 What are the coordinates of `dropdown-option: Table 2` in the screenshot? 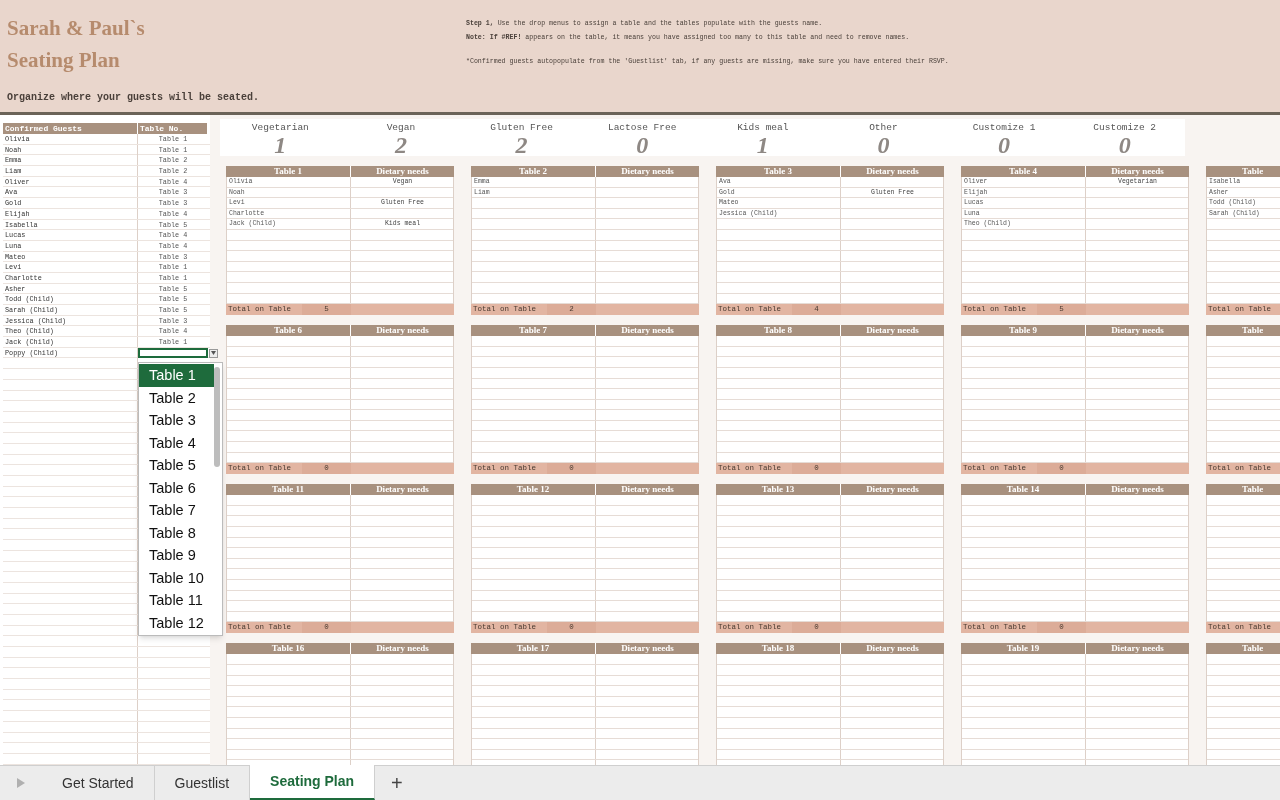 It's located at (176, 397).